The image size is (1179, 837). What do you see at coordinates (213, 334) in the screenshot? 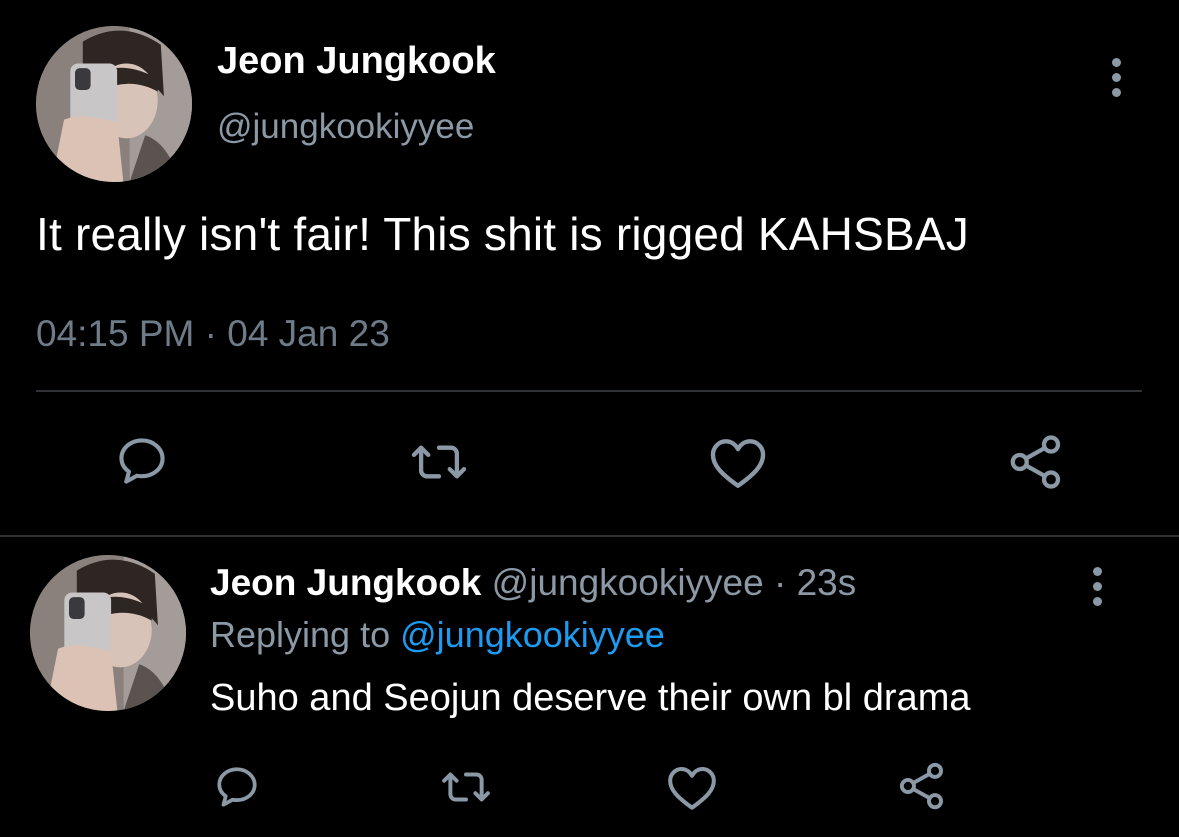
I see `tweet-timestamp: 04:15 PM · 04 Jan 23` at bounding box center [213, 334].